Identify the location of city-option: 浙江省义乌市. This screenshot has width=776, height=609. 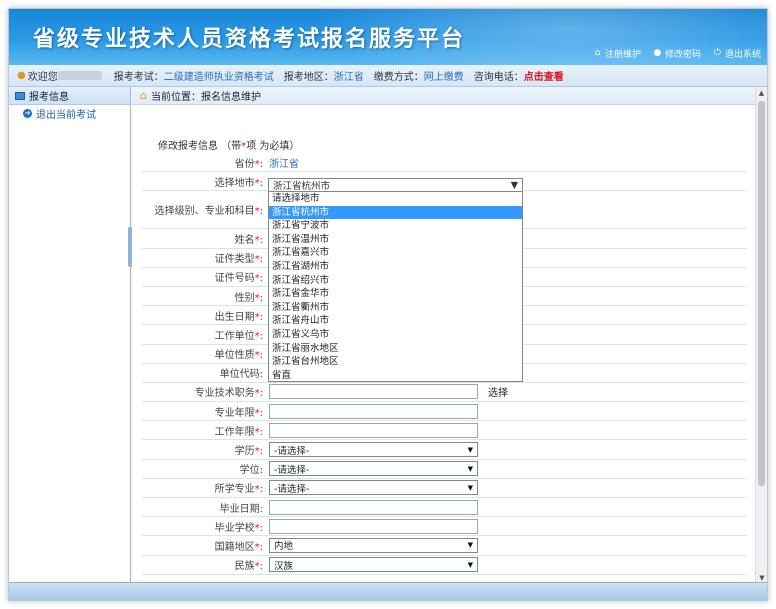
(395, 335).